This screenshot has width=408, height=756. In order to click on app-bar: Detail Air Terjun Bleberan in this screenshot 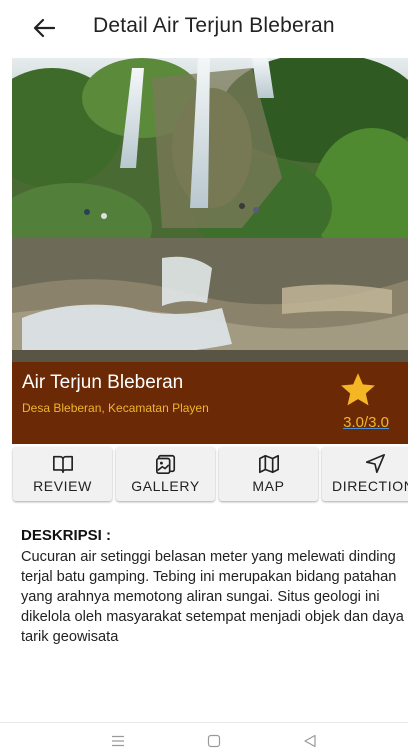, I will do `click(204, 28)`.